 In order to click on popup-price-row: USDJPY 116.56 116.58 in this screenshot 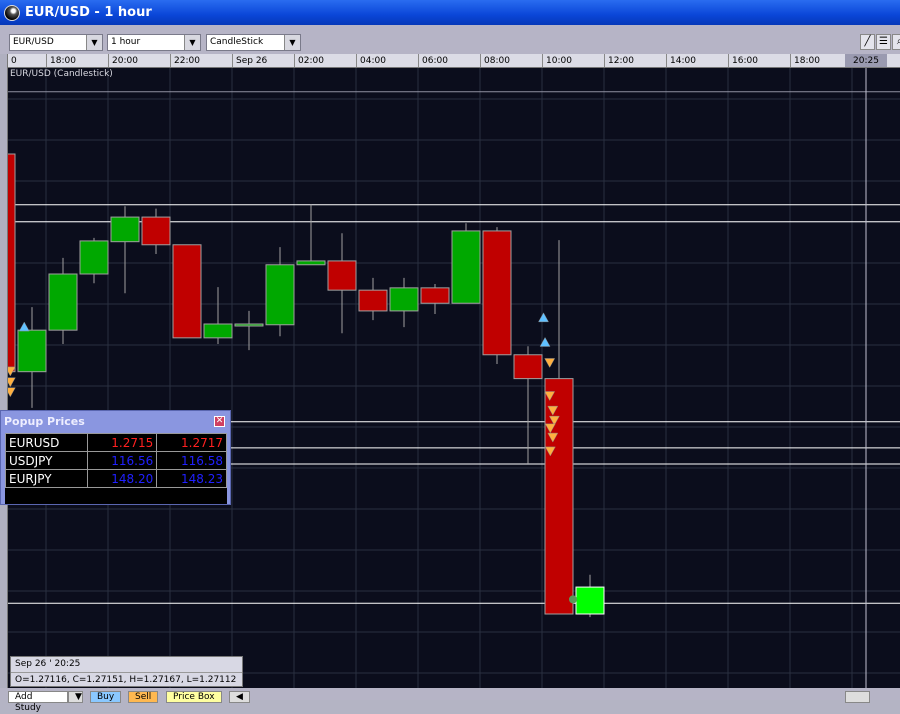, I will do `click(116, 460)`.